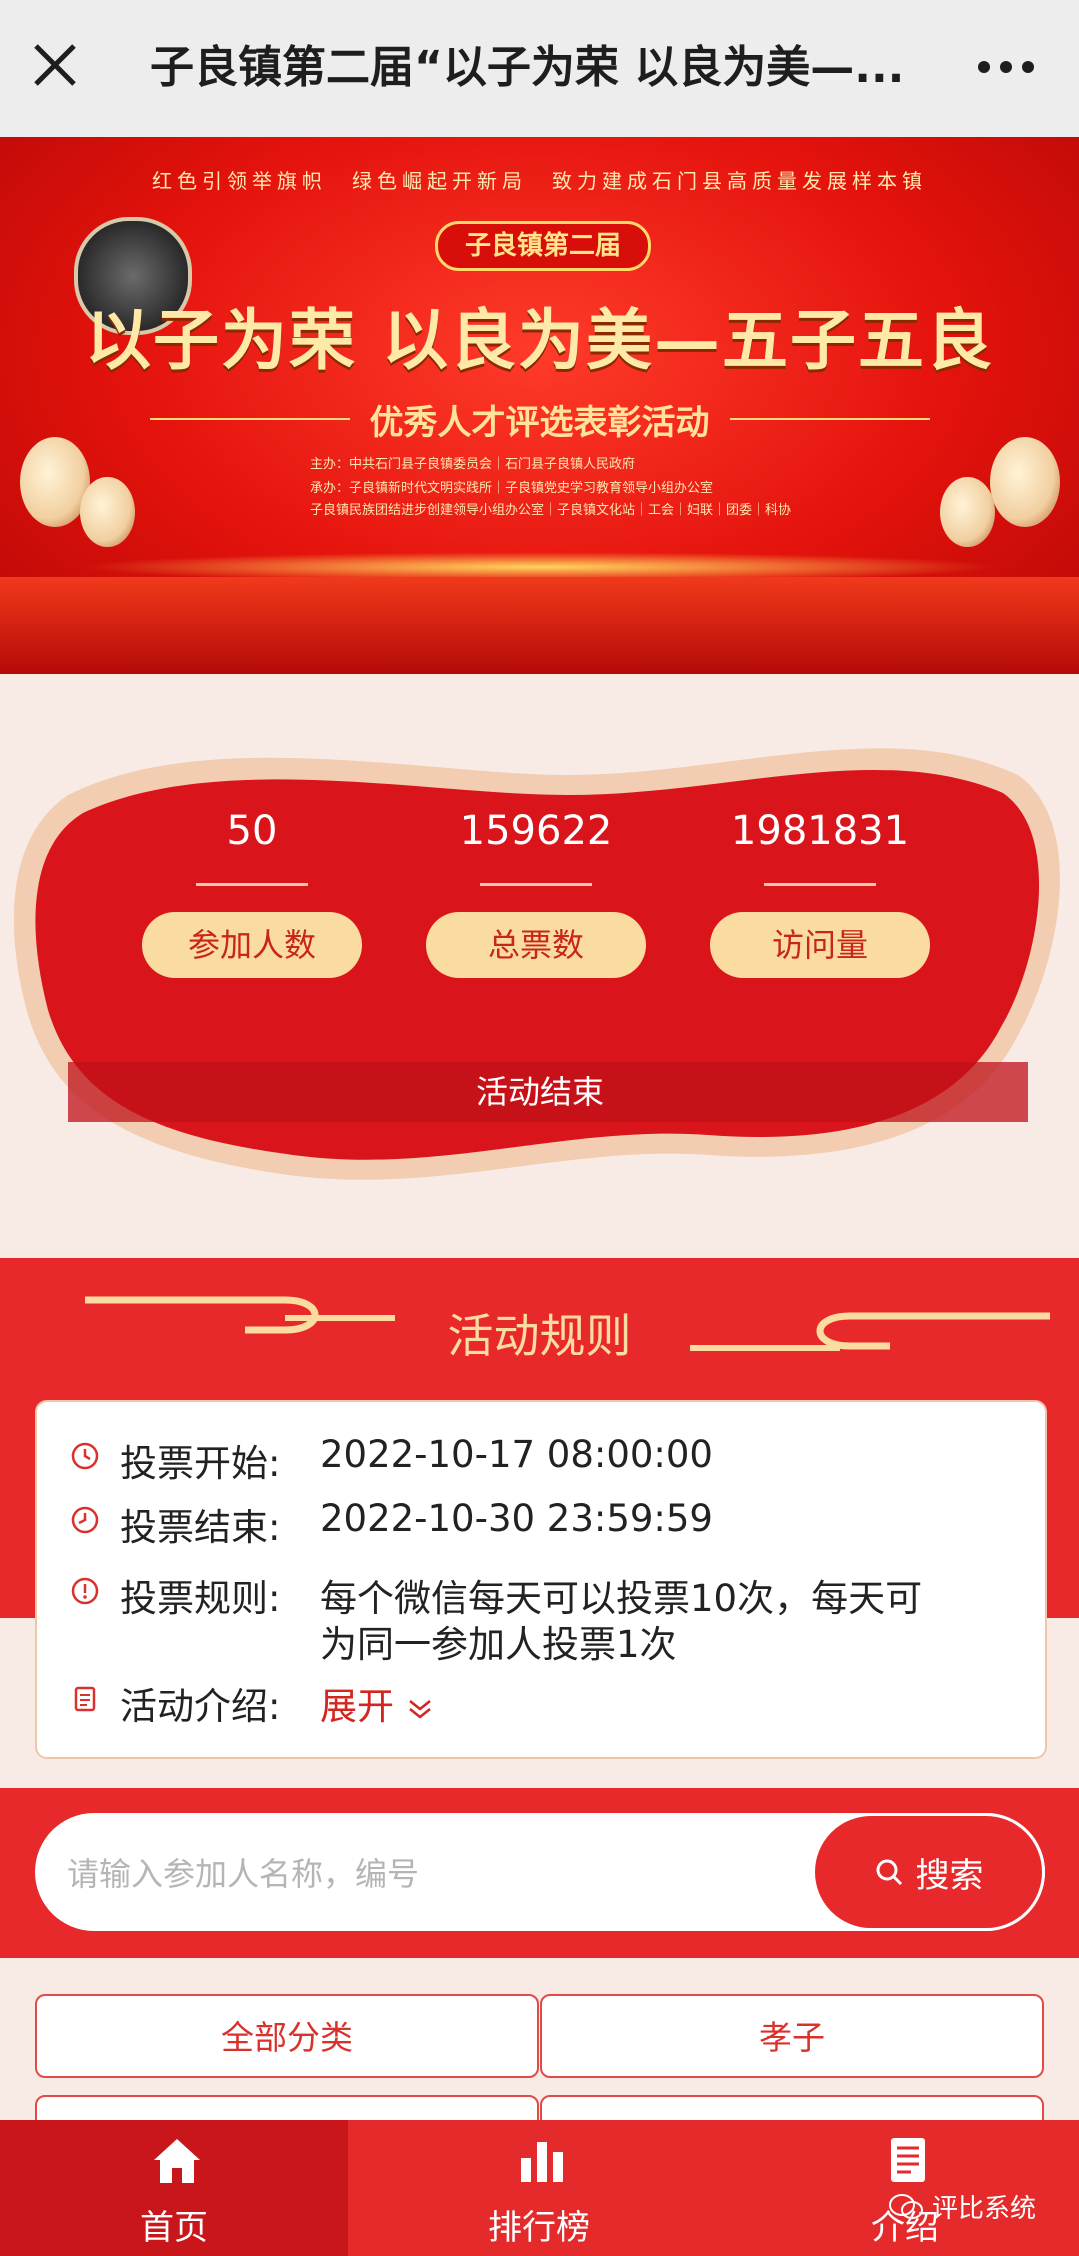 This screenshot has height=2256, width=1079. Describe the element at coordinates (539, 423) in the screenshot. I see `banner-subline: 优秀人才评选表彰活动` at that location.